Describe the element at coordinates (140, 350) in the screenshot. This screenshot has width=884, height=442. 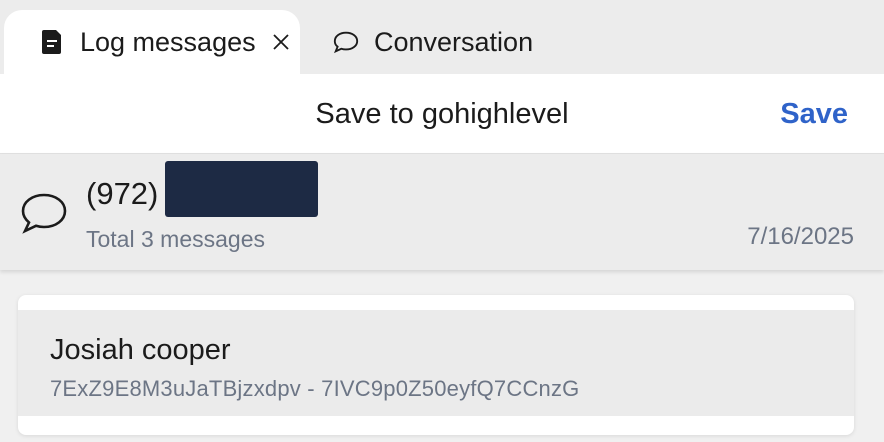
I see `contact-name: Josiah cooper` at that location.